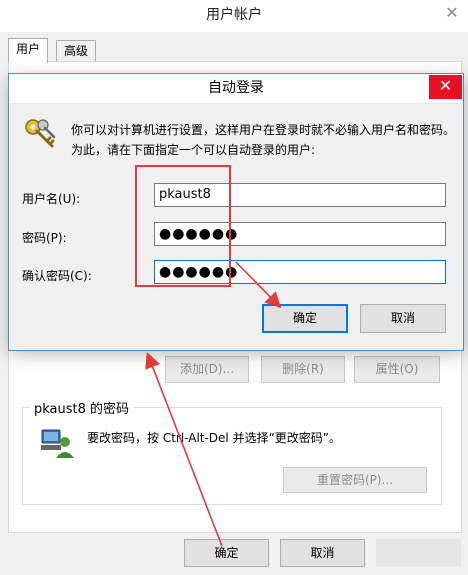  I want to click on tab-users: 用户, so click(28, 50).